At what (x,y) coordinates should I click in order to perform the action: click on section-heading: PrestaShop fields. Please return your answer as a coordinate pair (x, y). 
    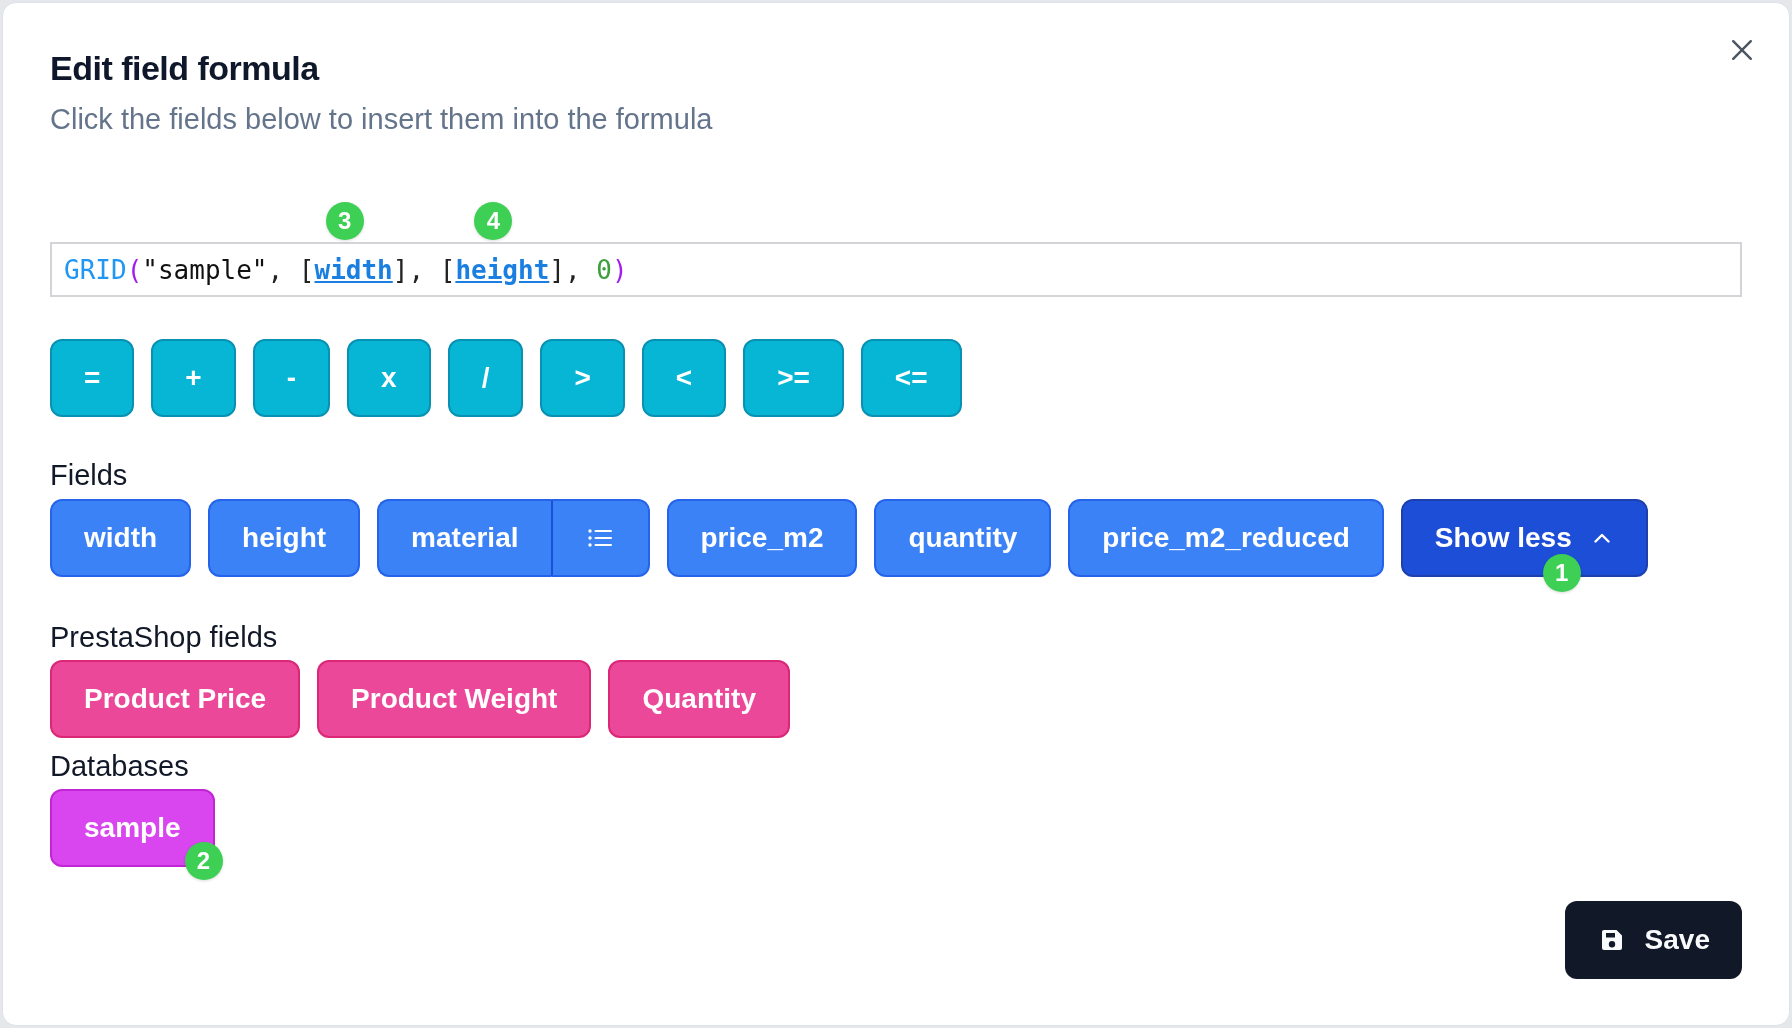
    Looking at the image, I should click on (164, 637).